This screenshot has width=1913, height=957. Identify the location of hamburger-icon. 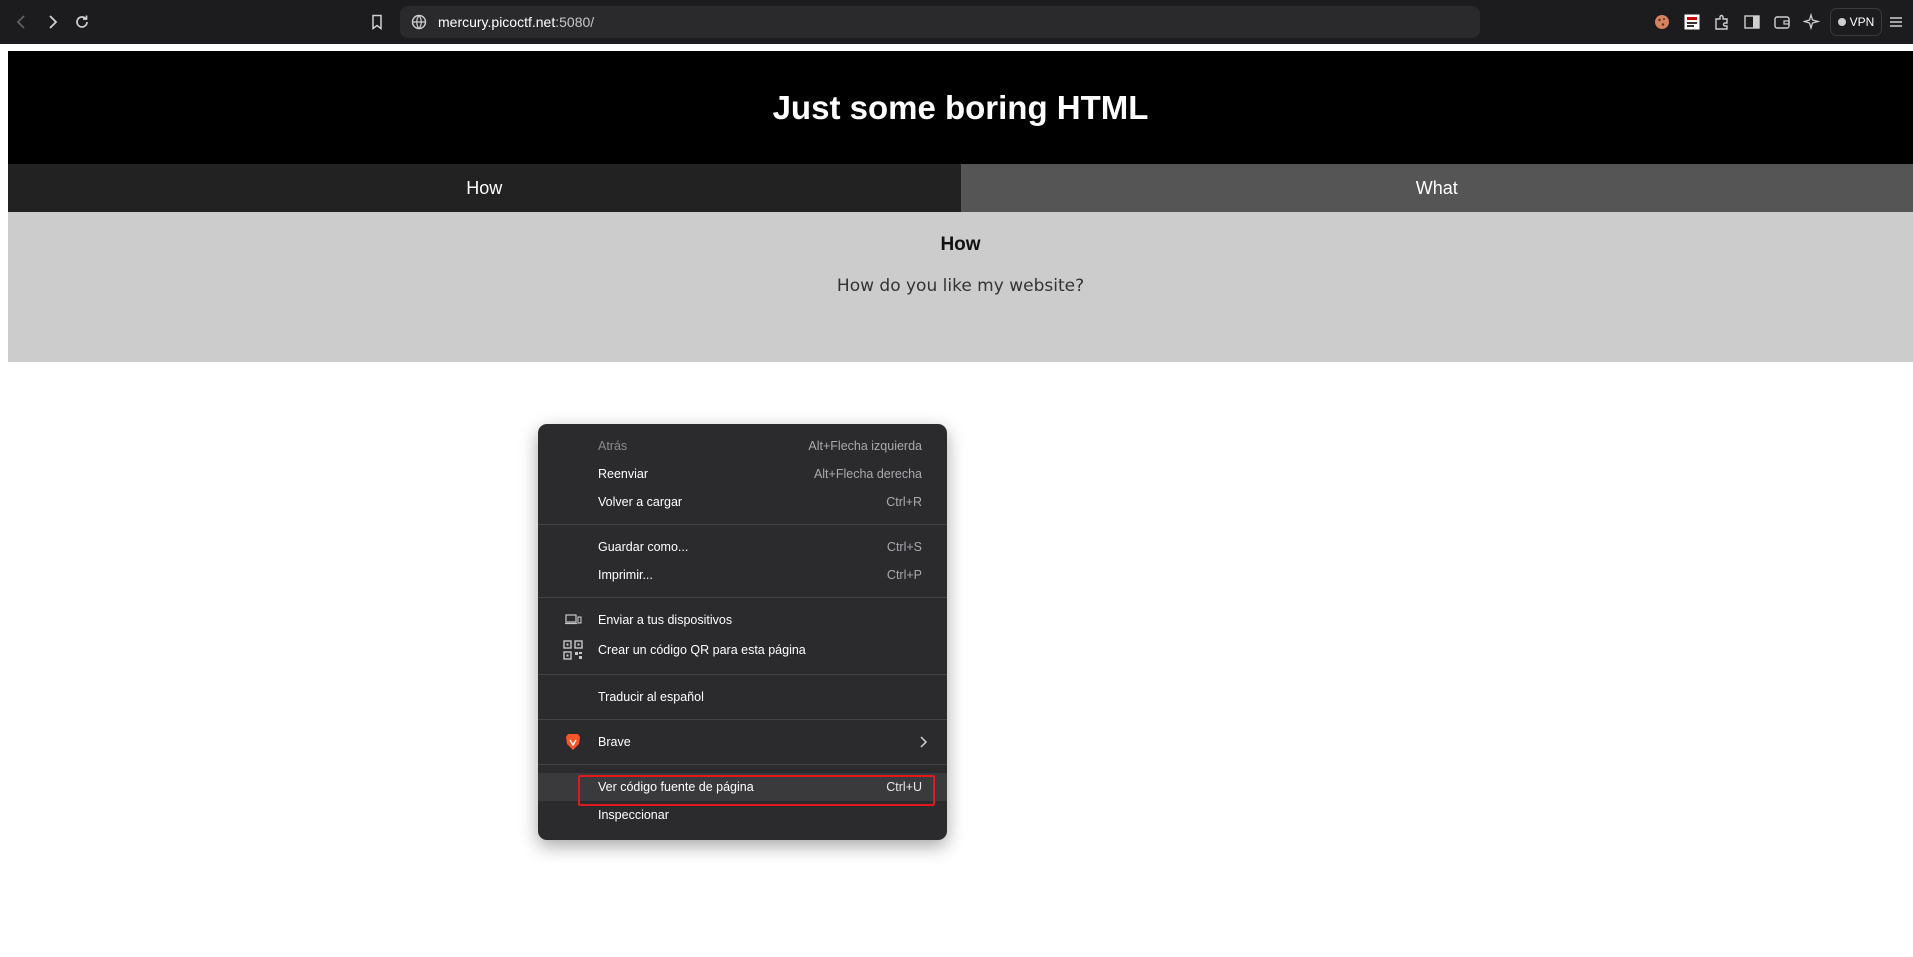
(1896, 22).